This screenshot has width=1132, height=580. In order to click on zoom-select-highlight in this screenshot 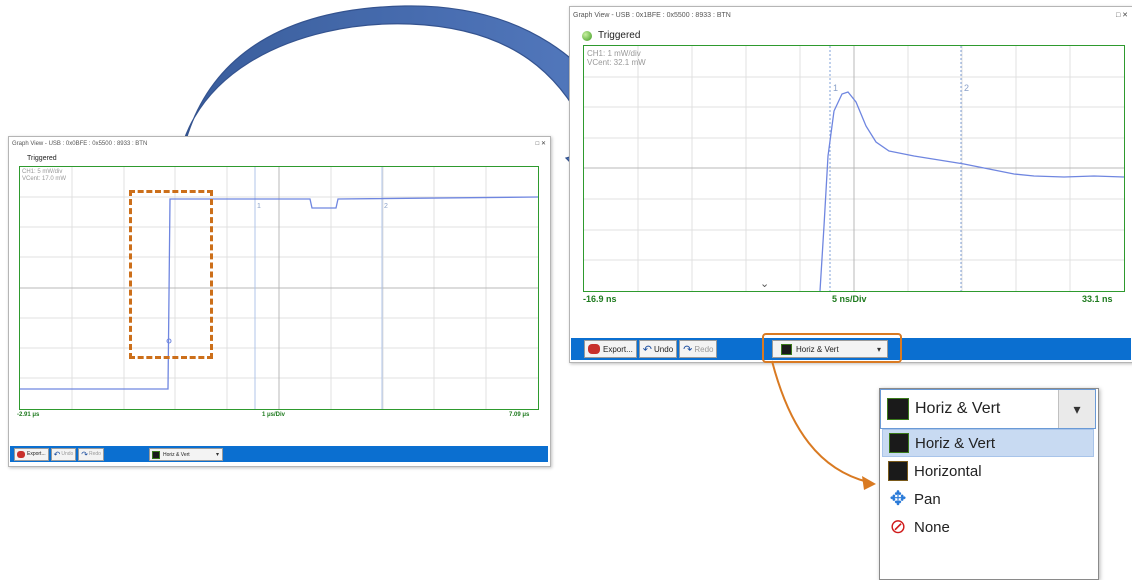, I will do `click(832, 348)`.